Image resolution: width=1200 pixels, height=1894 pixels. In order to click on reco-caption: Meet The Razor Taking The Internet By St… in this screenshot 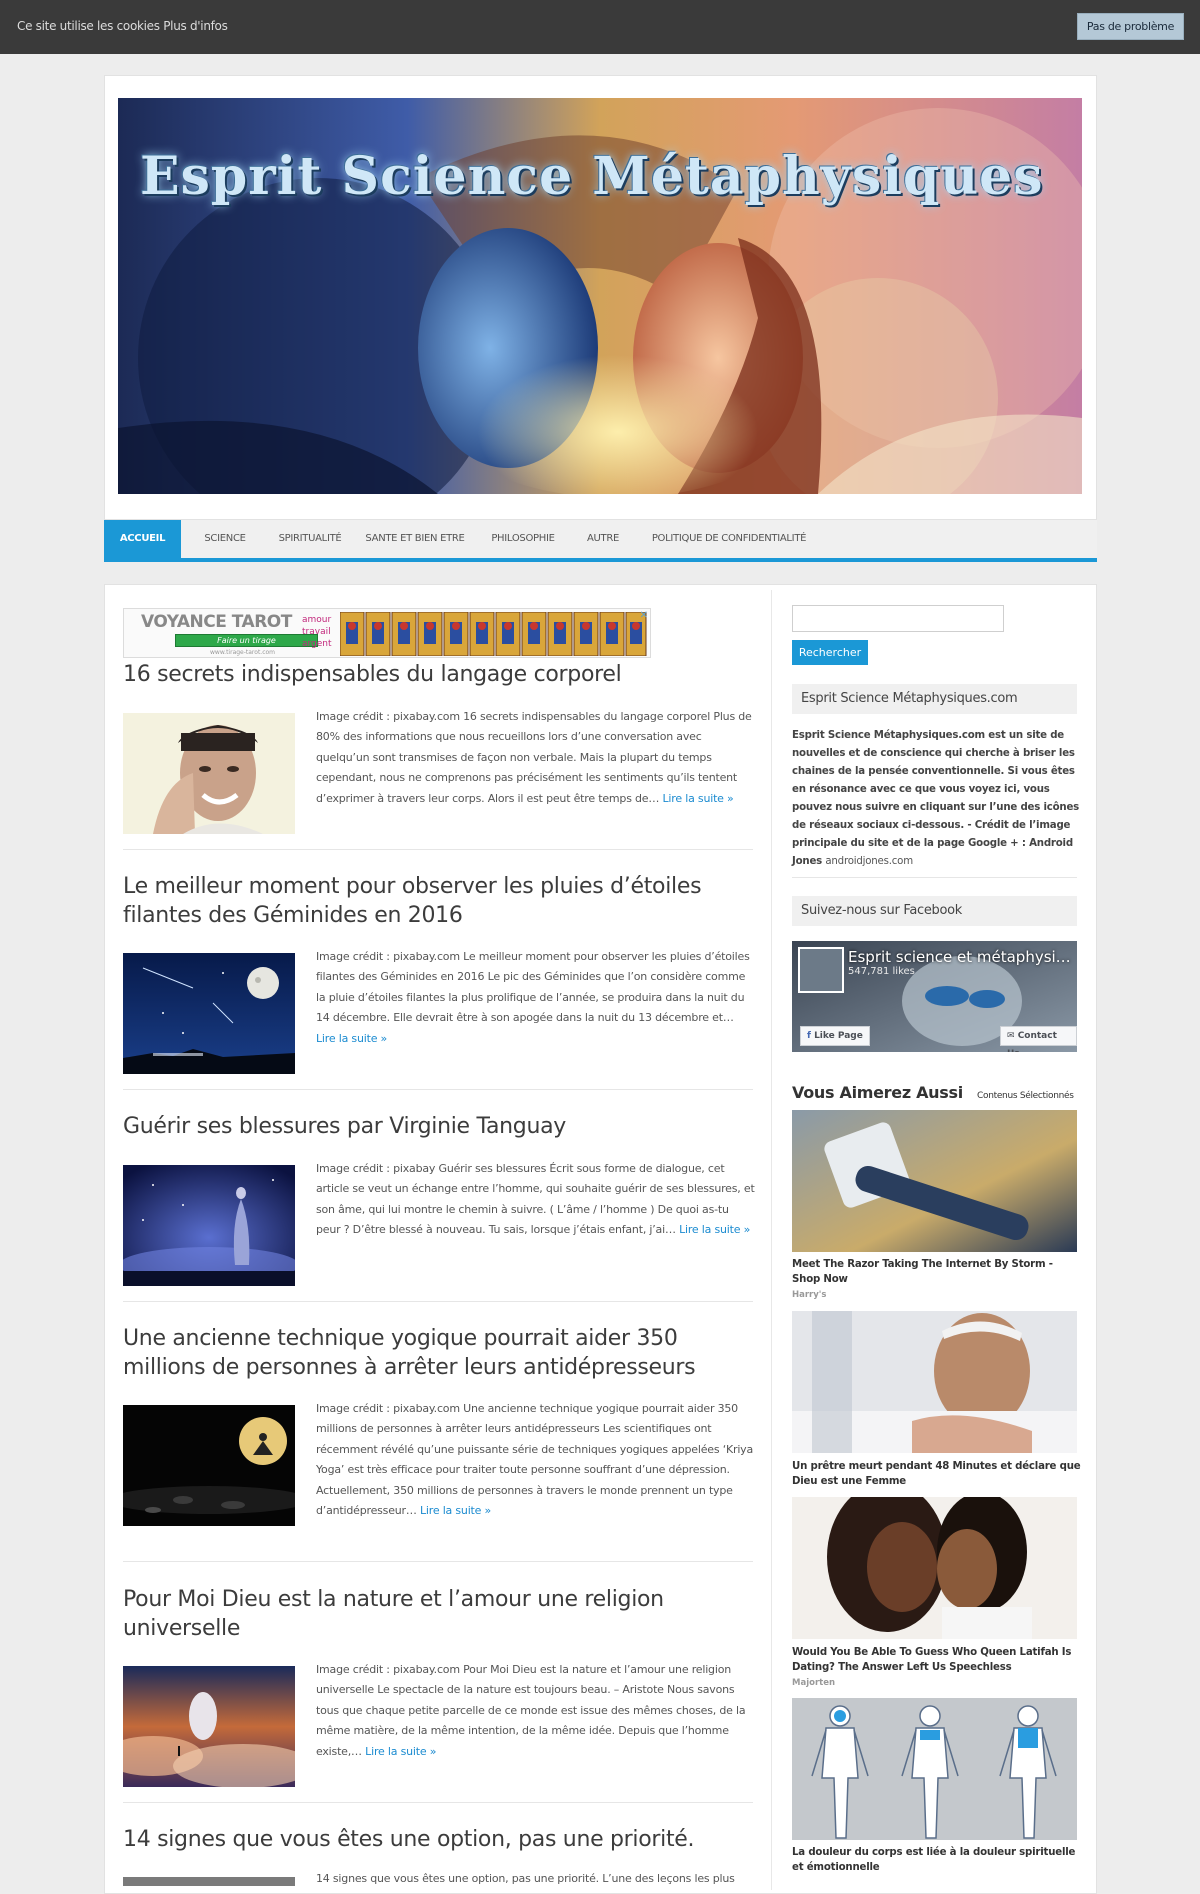, I will do `click(937, 1272)`.